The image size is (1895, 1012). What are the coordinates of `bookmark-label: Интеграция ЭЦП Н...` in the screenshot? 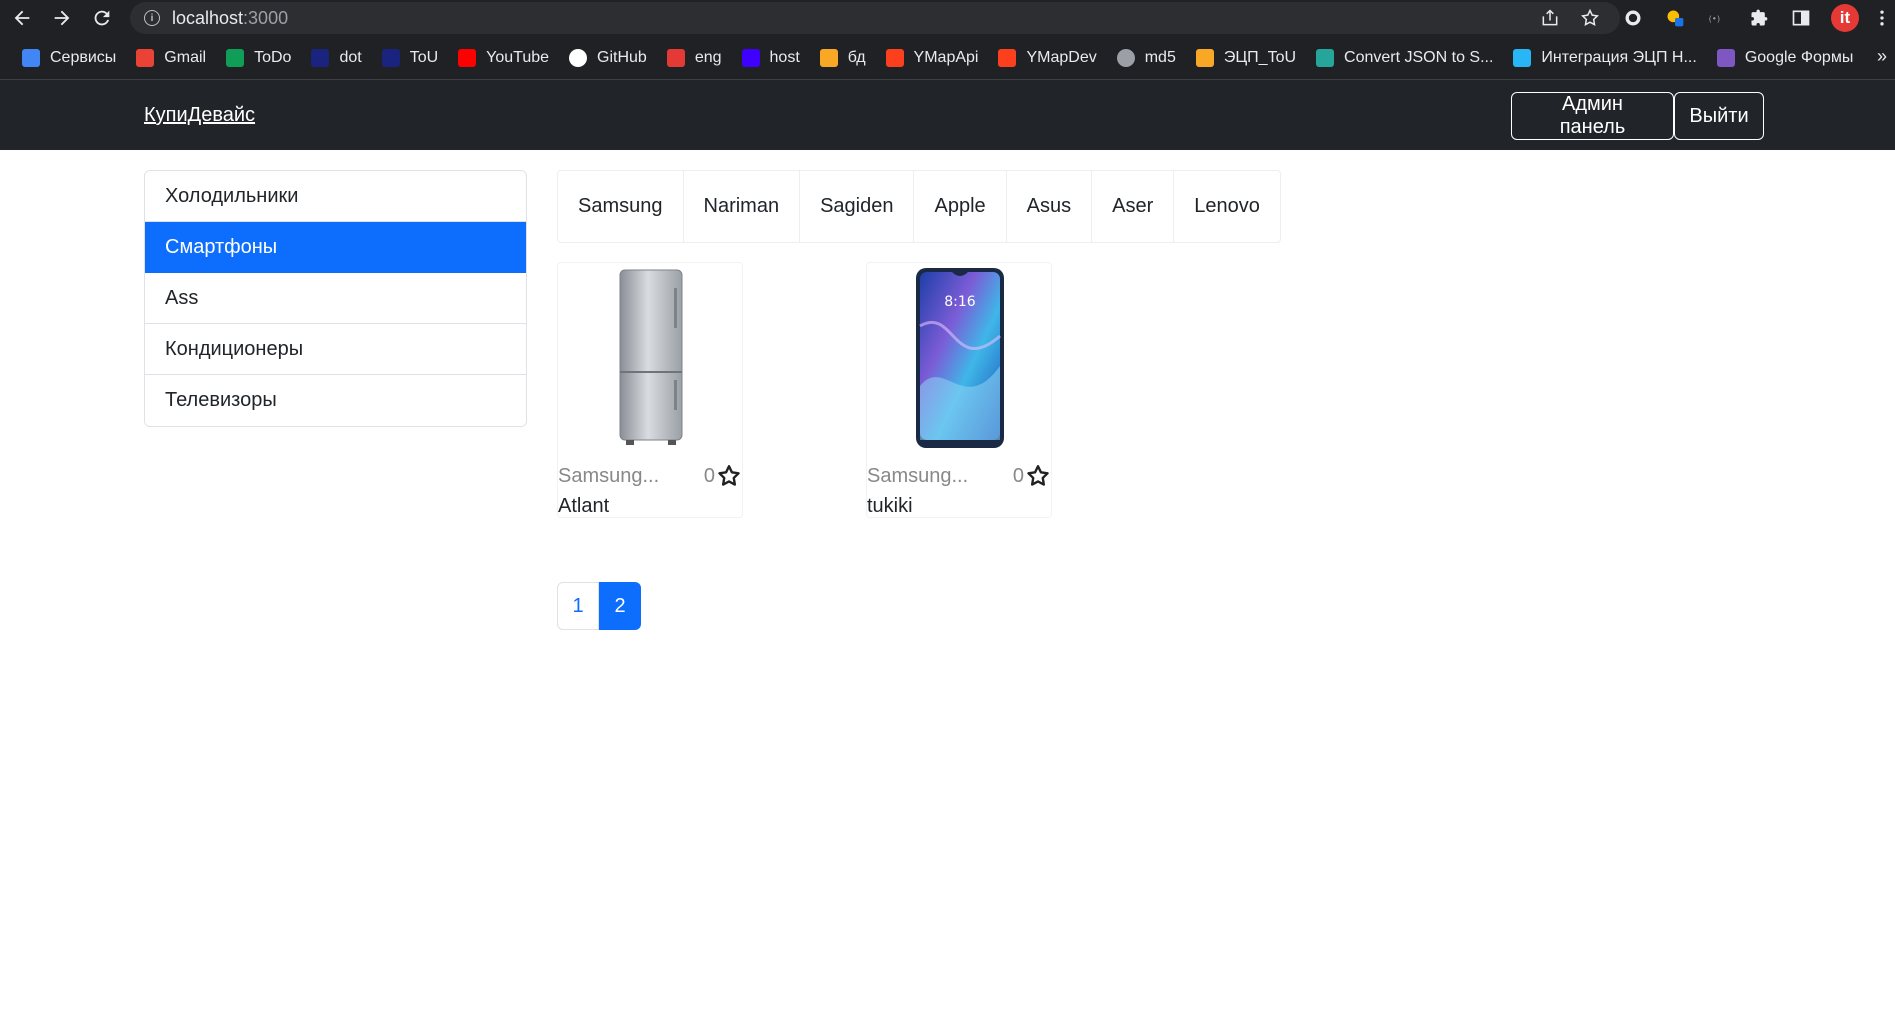 It's located at (1619, 57).